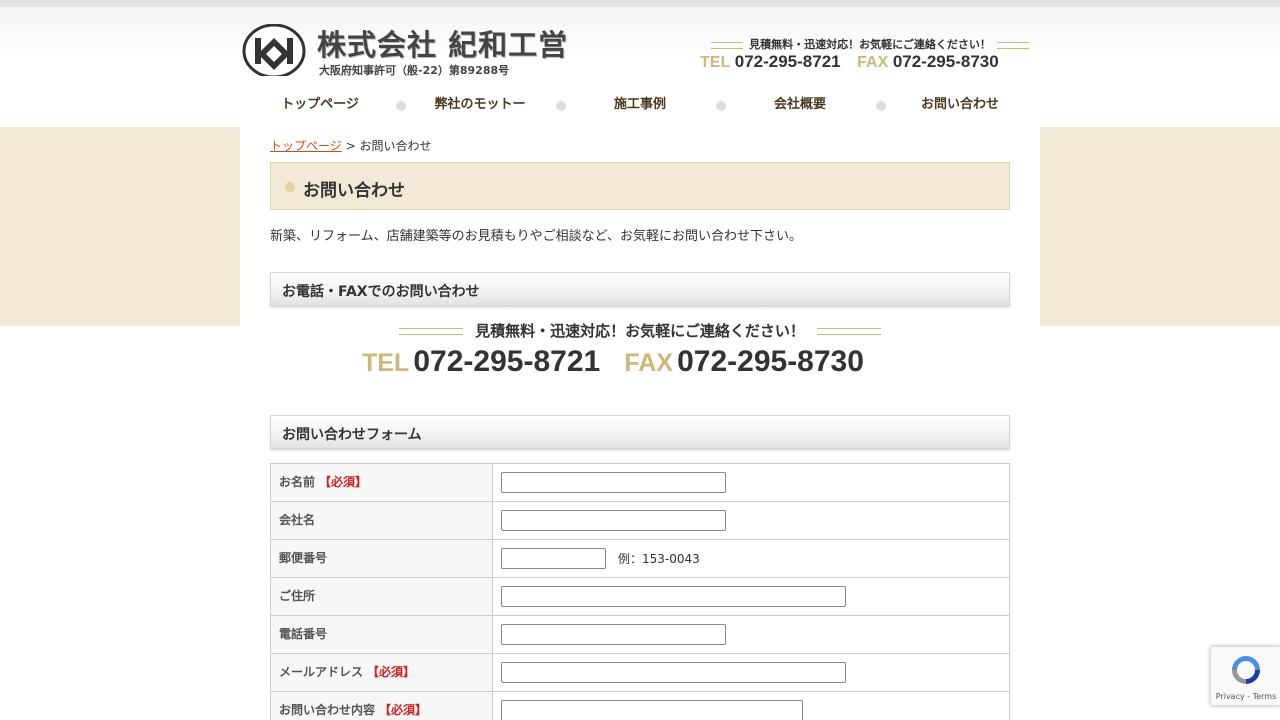 The height and width of the screenshot is (720, 1280). I want to click on recaptcha-links: Privacy - Terms, so click(1245, 696).